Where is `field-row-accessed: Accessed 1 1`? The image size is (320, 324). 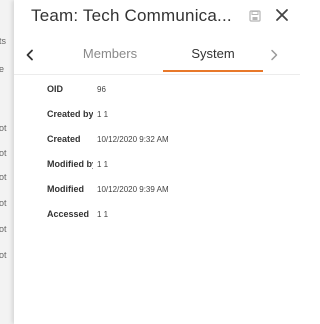
field-row-accessed: Accessed 1 1 is located at coordinates (167, 221).